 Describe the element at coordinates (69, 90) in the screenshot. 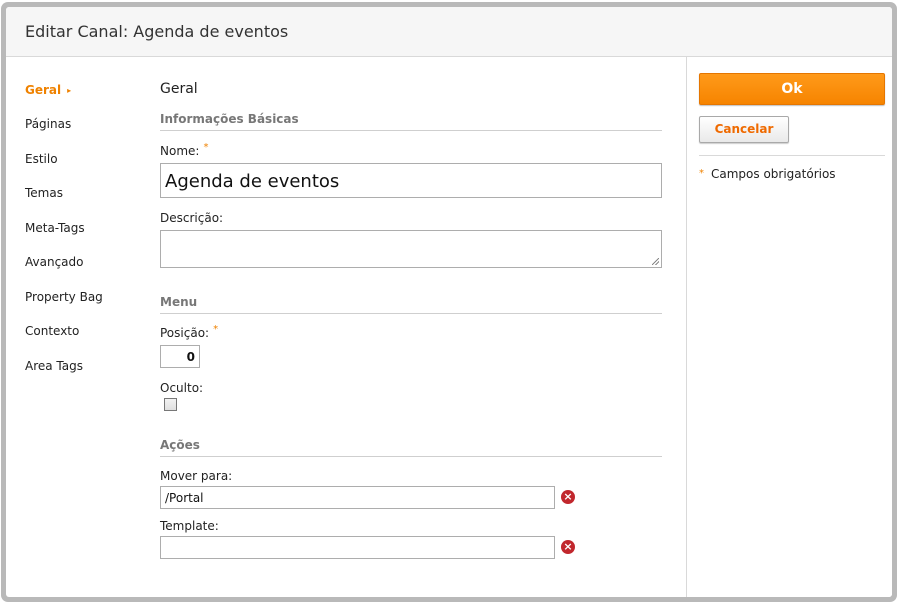

I see `active-arrow-icon: ▸` at that location.